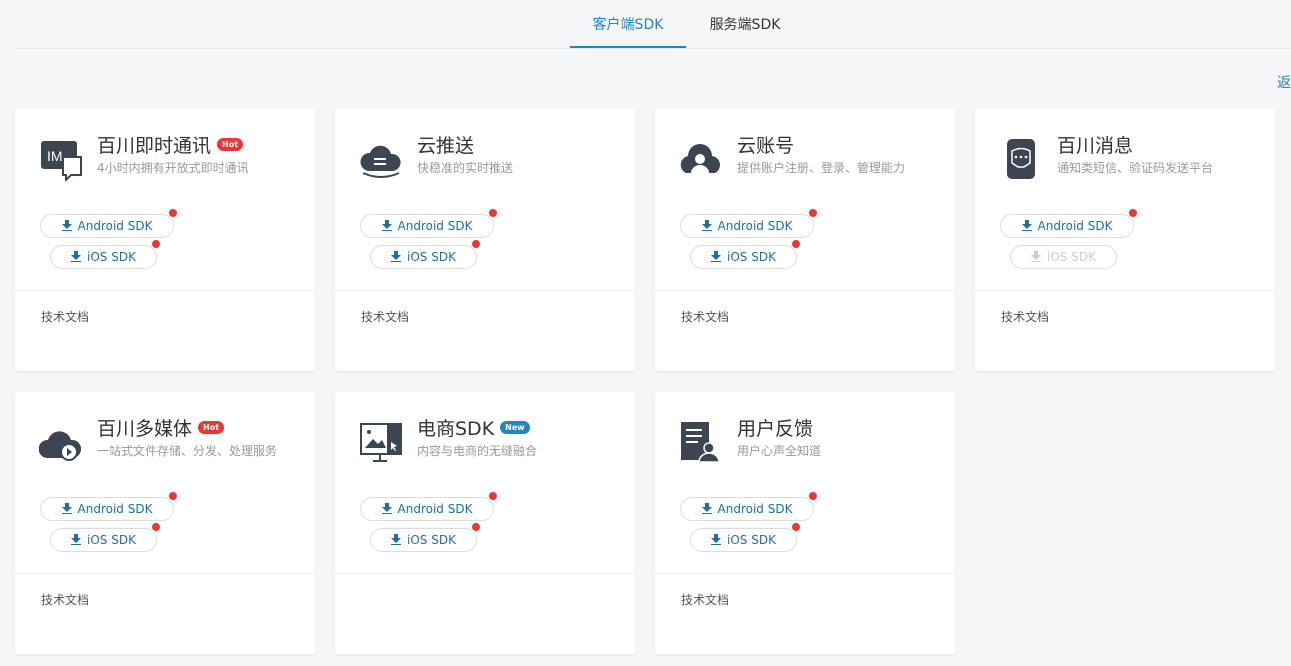  I want to click on card-cloud-push: 云推送 快稳准的实时推送 Android SDK iOS SDK 技术文档, so click(485, 240).